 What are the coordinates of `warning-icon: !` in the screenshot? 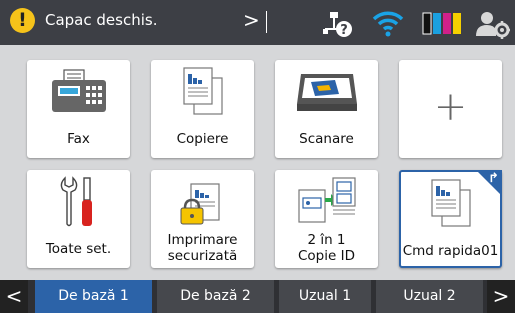 It's located at (22, 20).